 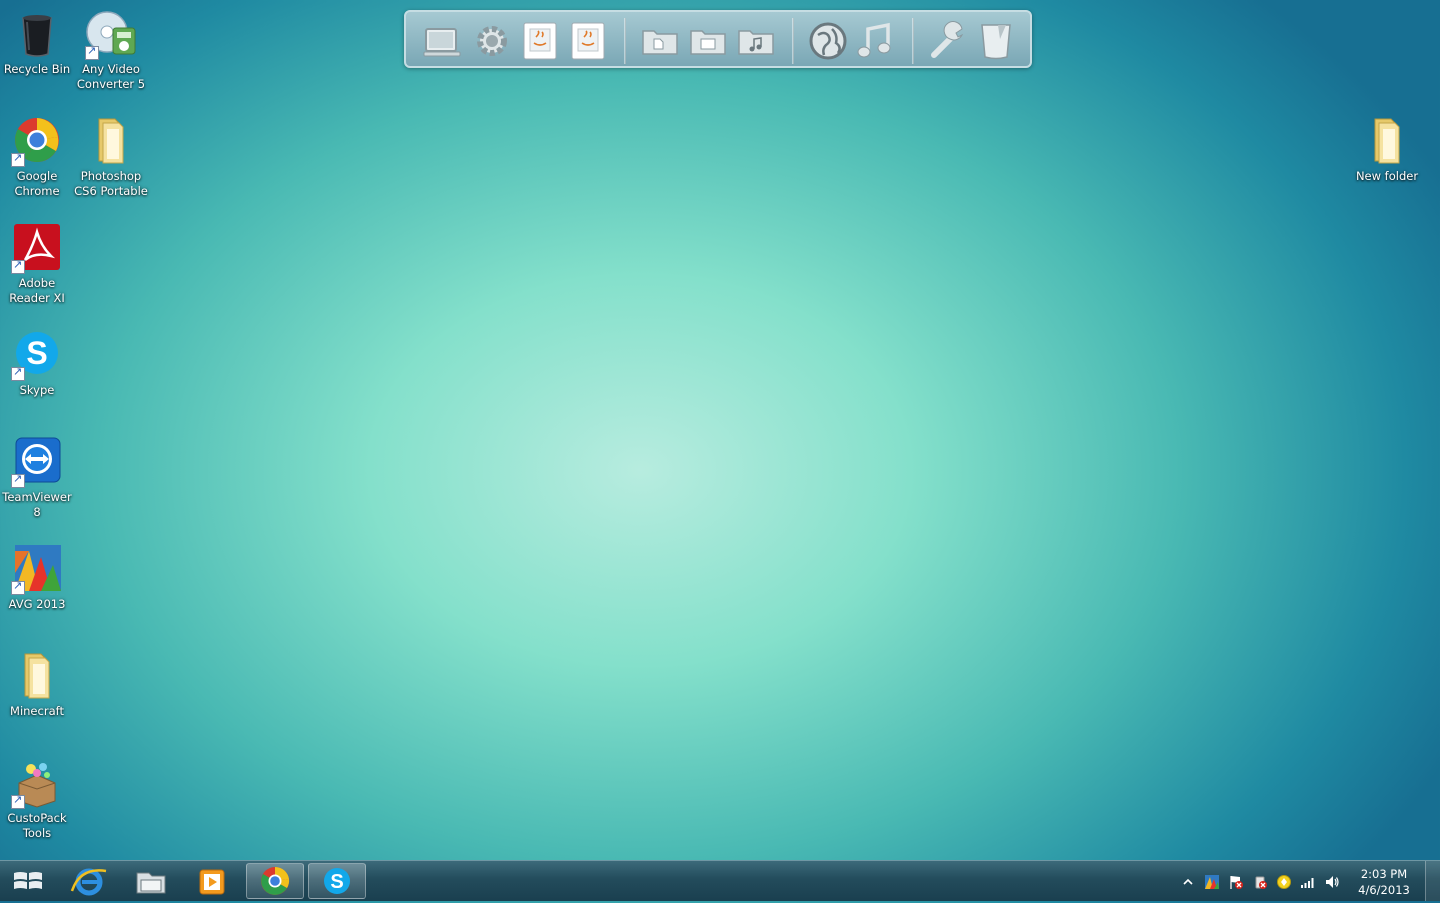 I want to click on taskbar-clock: 2:03 PM 4/6/2013, so click(x=1384, y=882).